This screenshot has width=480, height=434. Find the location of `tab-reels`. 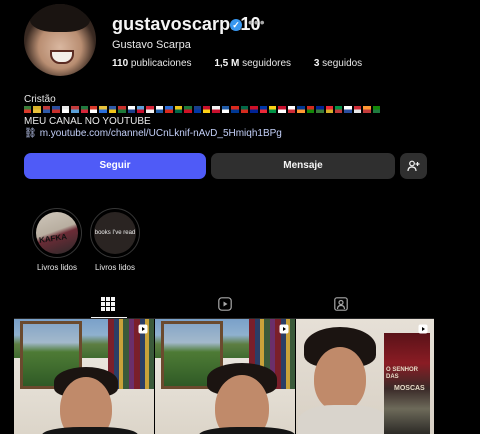

tab-reels is located at coordinates (226, 305).